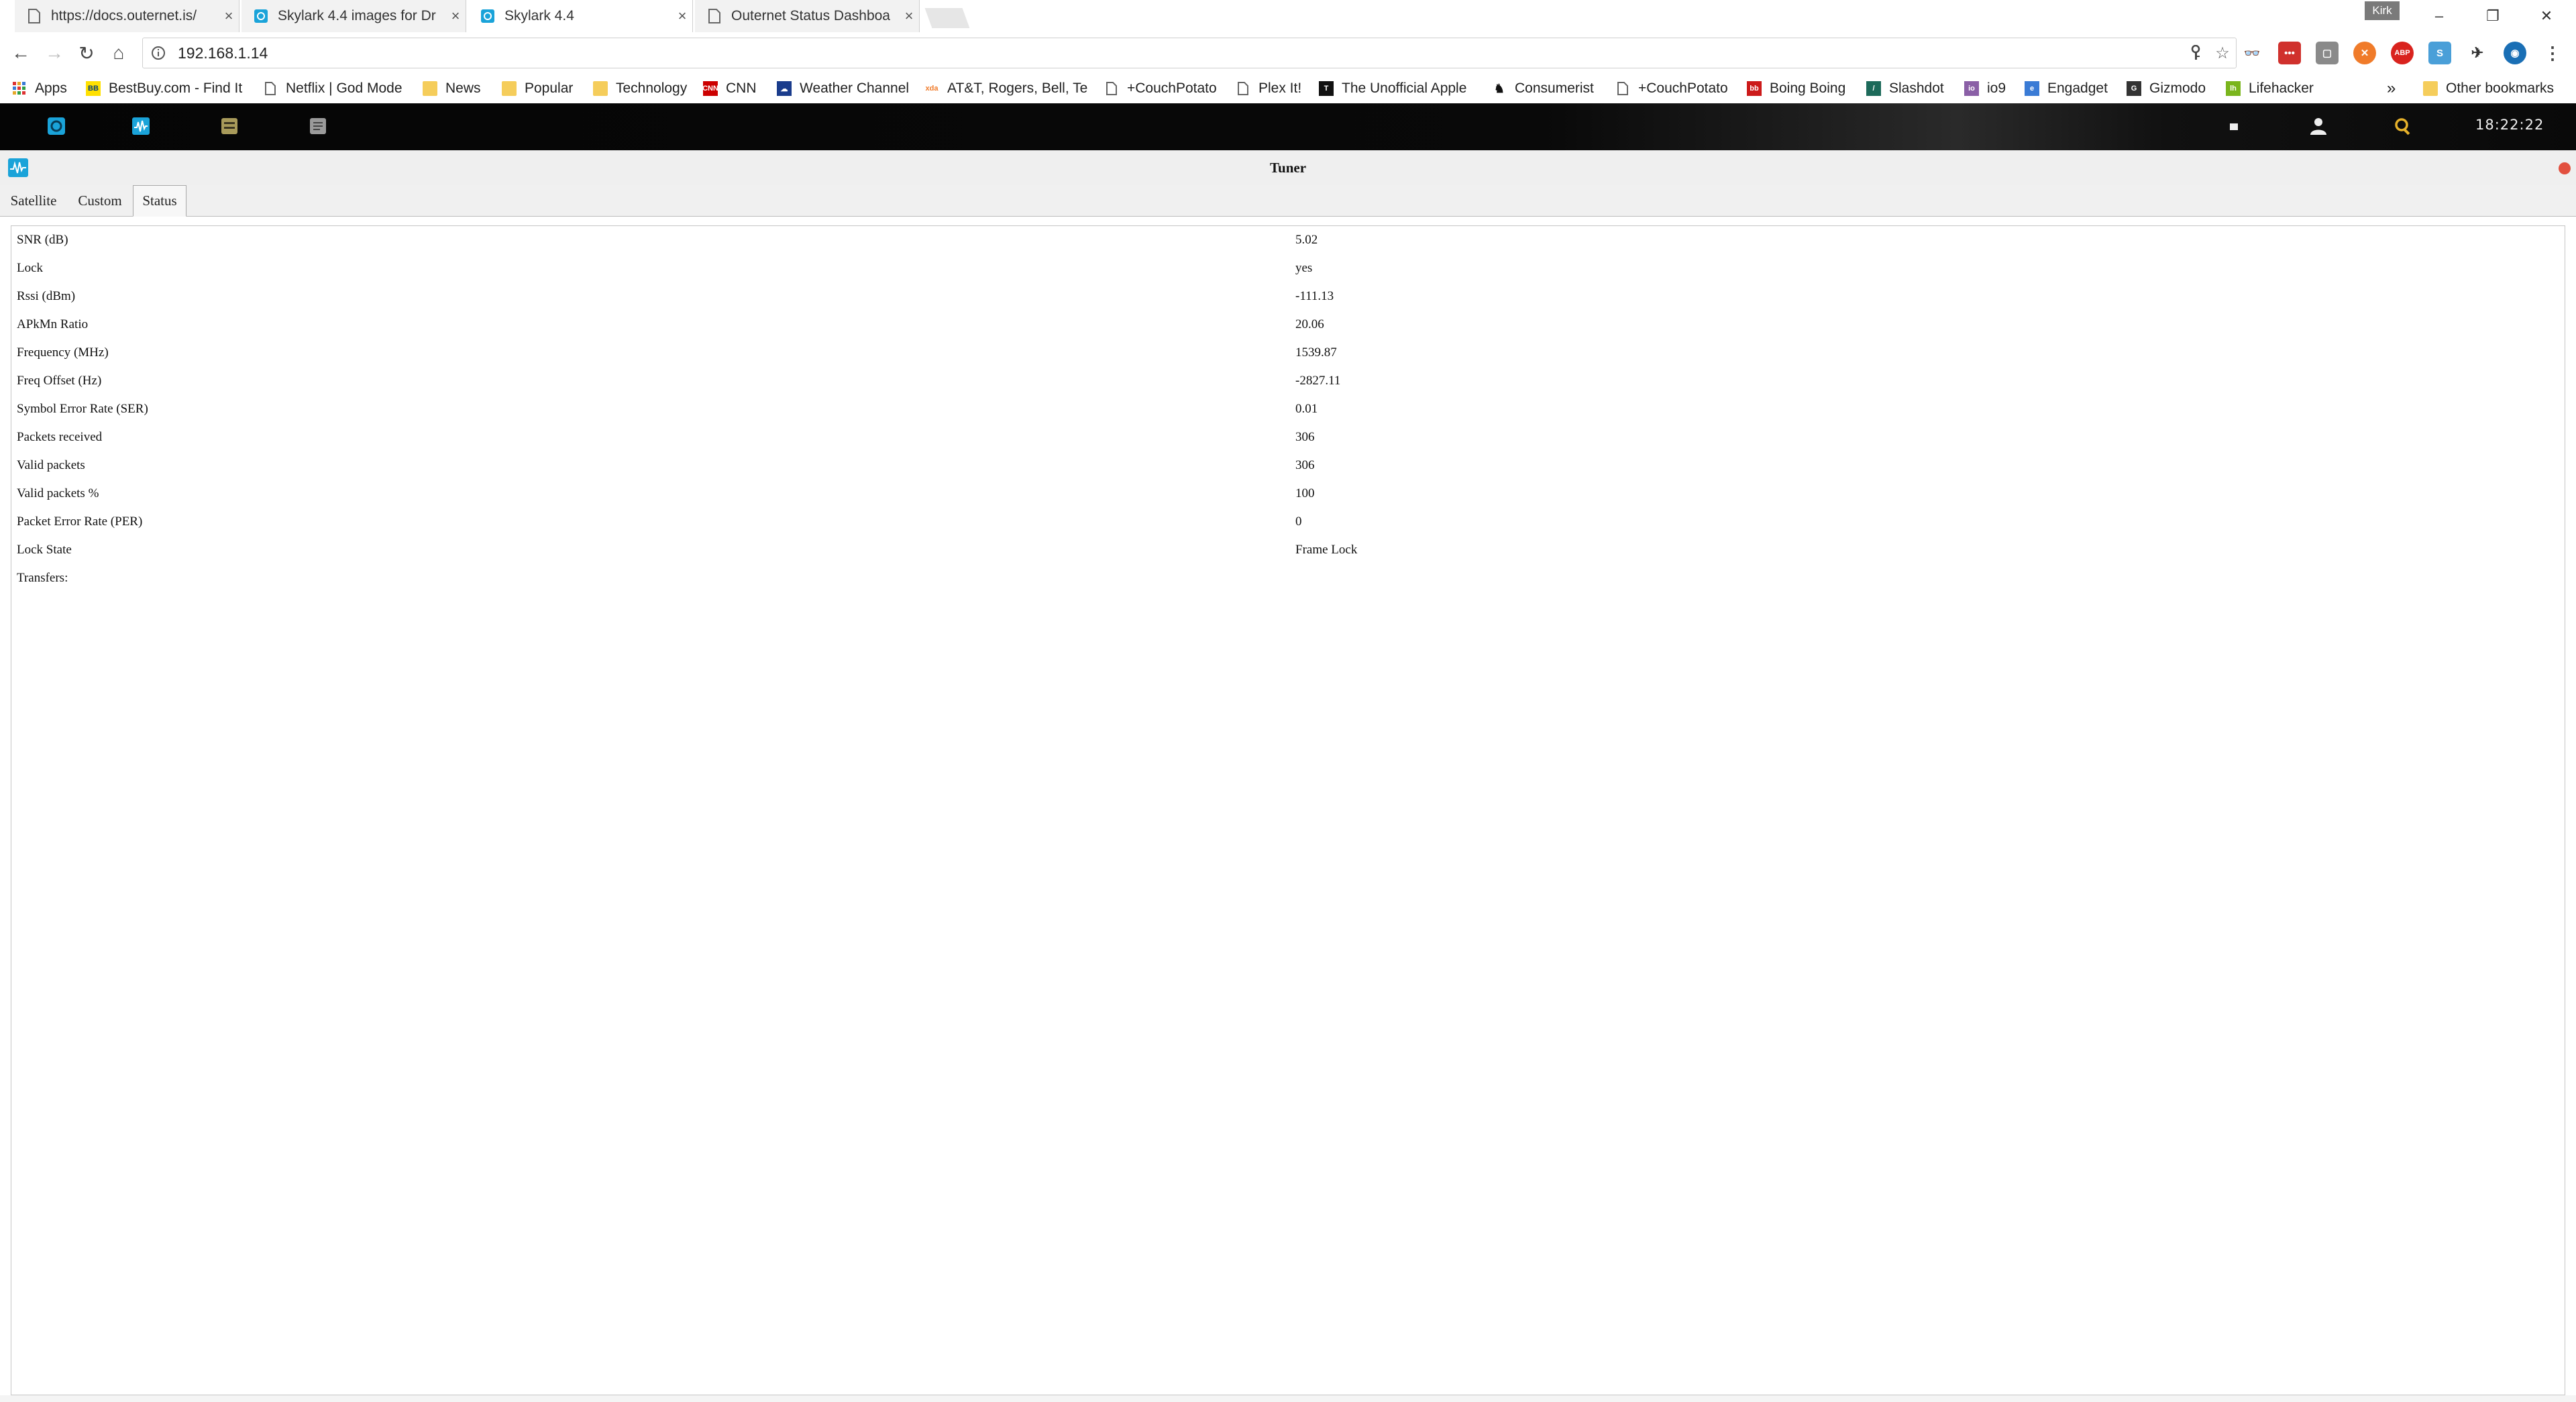 This screenshot has width=2576, height=1402. Describe the element at coordinates (1304, 268) in the screenshot. I see `status-value: yes` at that location.